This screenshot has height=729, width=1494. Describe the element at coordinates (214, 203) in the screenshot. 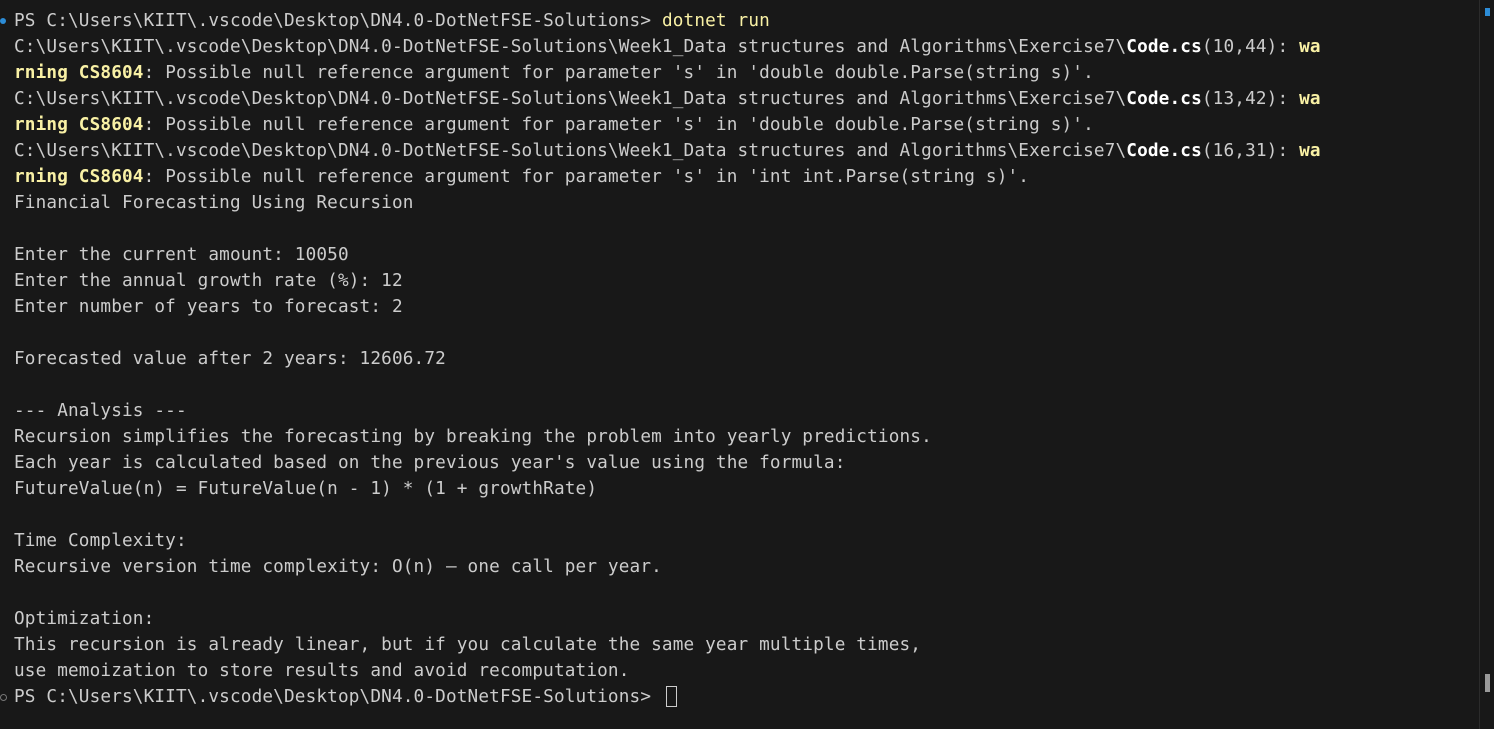

I see `output-line: Financial Forecasting Using Recursion` at that location.